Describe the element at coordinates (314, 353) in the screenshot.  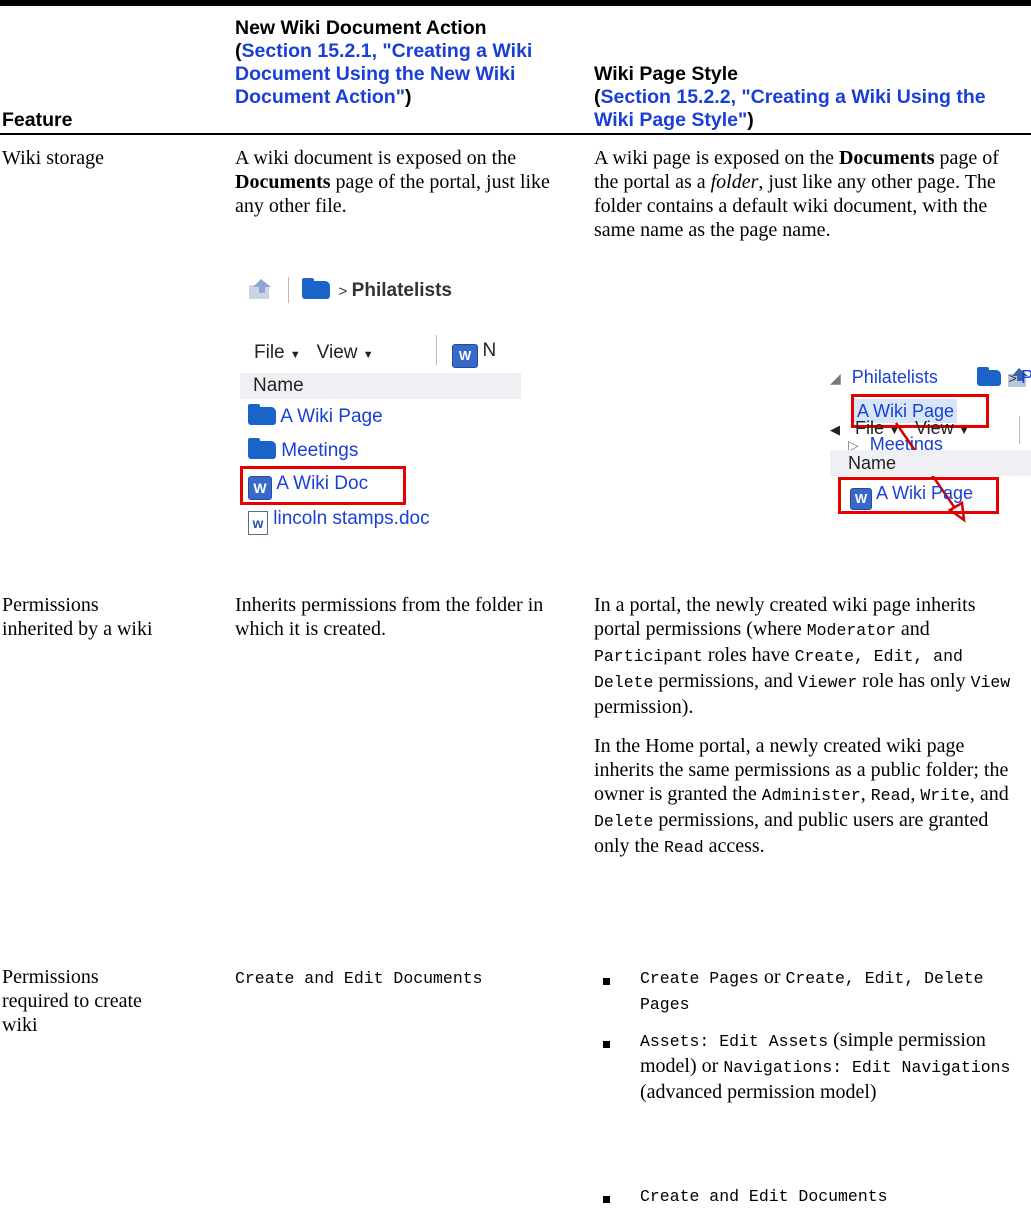
I see `toolbar-menus: File ▼ View ▼` at that location.